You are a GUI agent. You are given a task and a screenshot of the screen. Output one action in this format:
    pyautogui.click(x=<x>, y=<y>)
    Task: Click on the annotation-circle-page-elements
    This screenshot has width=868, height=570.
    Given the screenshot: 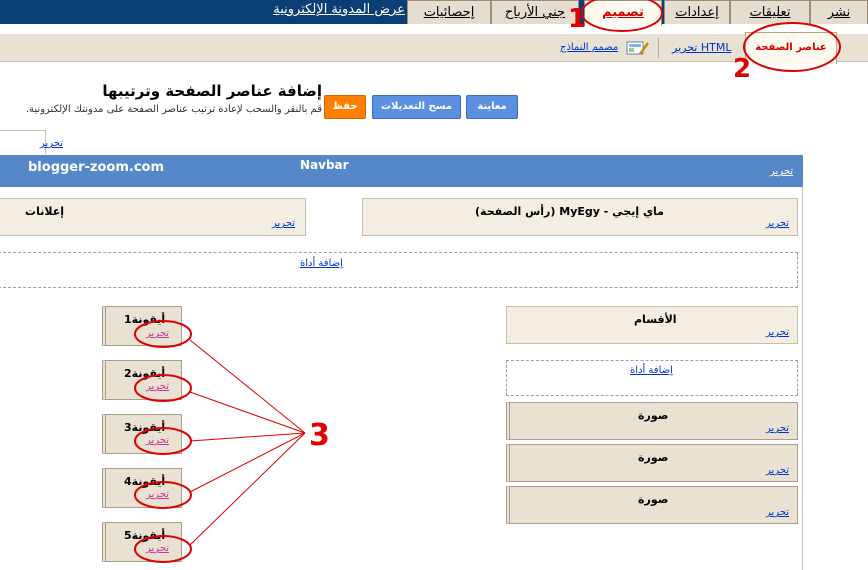 What is the action you would take?
    pyautogui.click(x=792, y=47)
    